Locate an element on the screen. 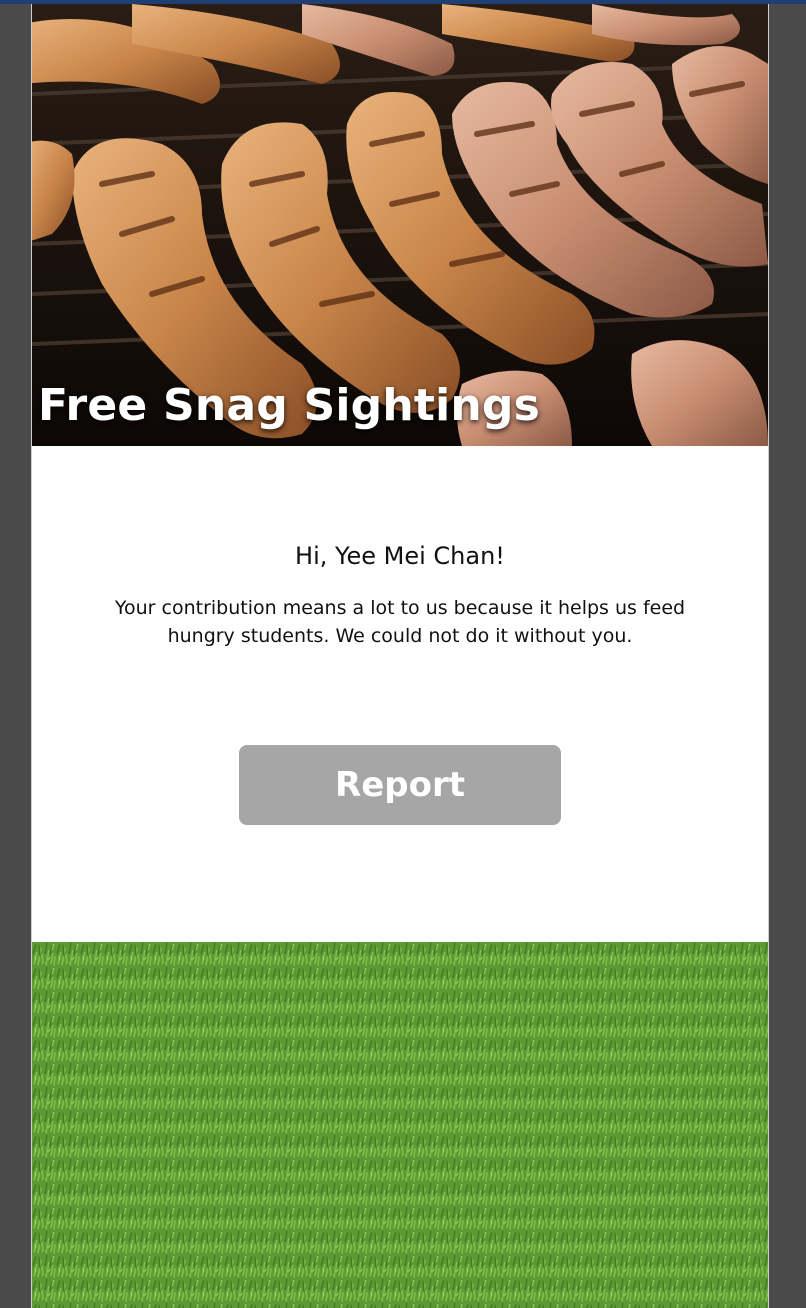 Image resolution: width=806 pixels, height=1308 pixels. greeting-text: Hi, Yee Mei Chan! is located at coordinates (400, 556).